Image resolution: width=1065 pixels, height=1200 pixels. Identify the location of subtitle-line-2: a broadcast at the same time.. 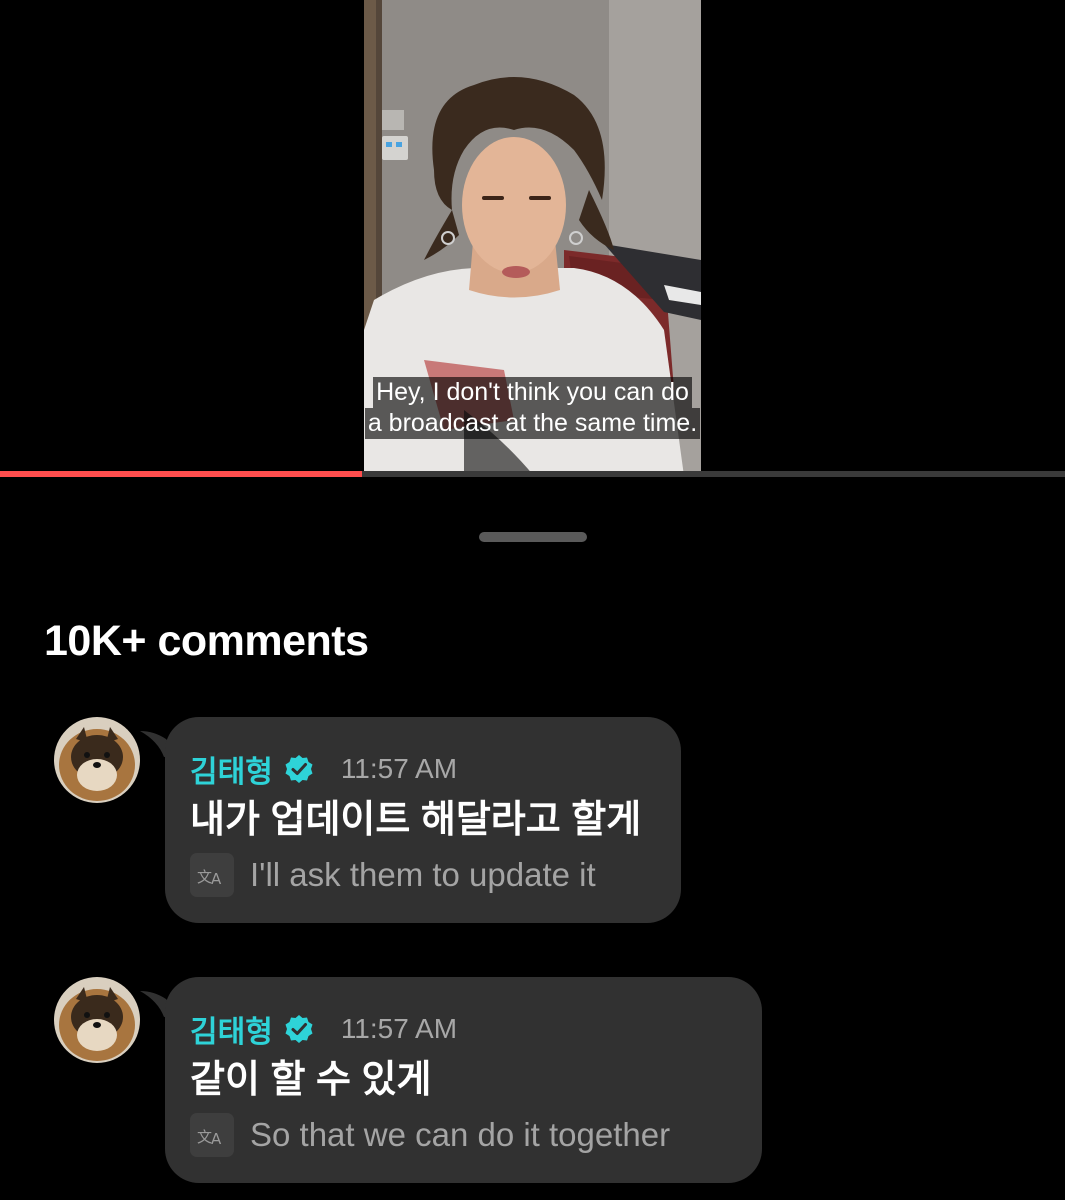
(532, 423).